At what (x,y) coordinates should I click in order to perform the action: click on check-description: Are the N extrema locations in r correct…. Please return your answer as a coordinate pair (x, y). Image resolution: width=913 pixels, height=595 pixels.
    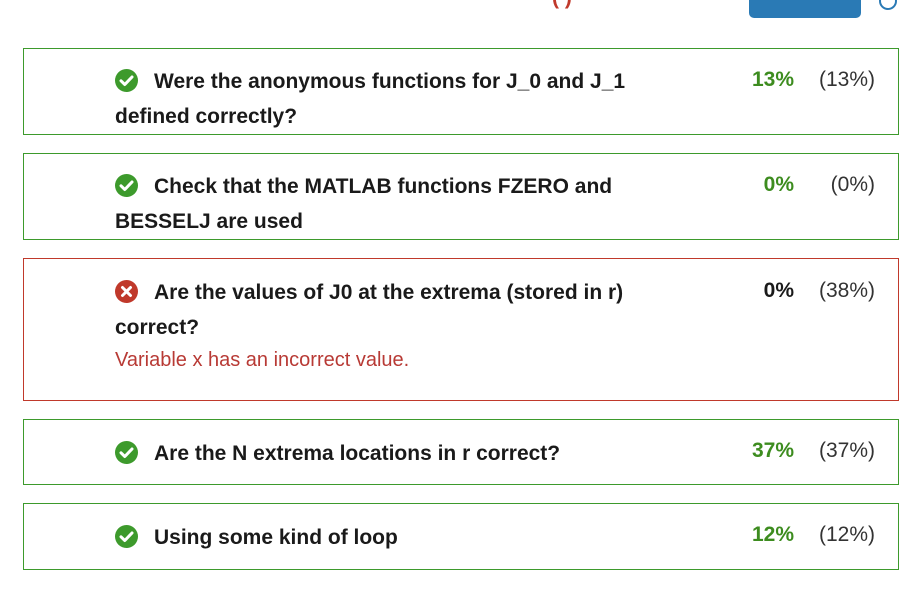
    Looking at the image, I should click on (357, 453).